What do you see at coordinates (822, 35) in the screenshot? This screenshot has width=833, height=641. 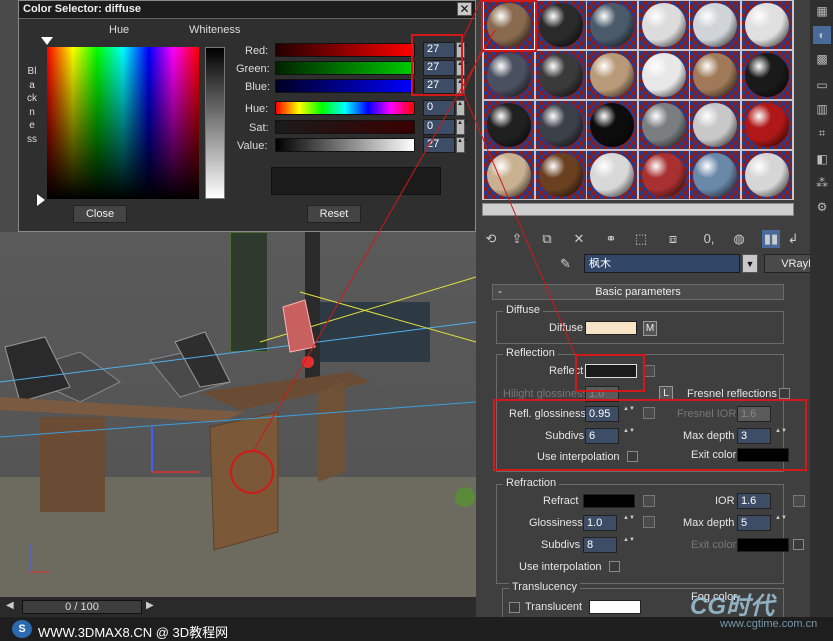 I see `backlight-icon: ◐` at bounding box center [822, 35].